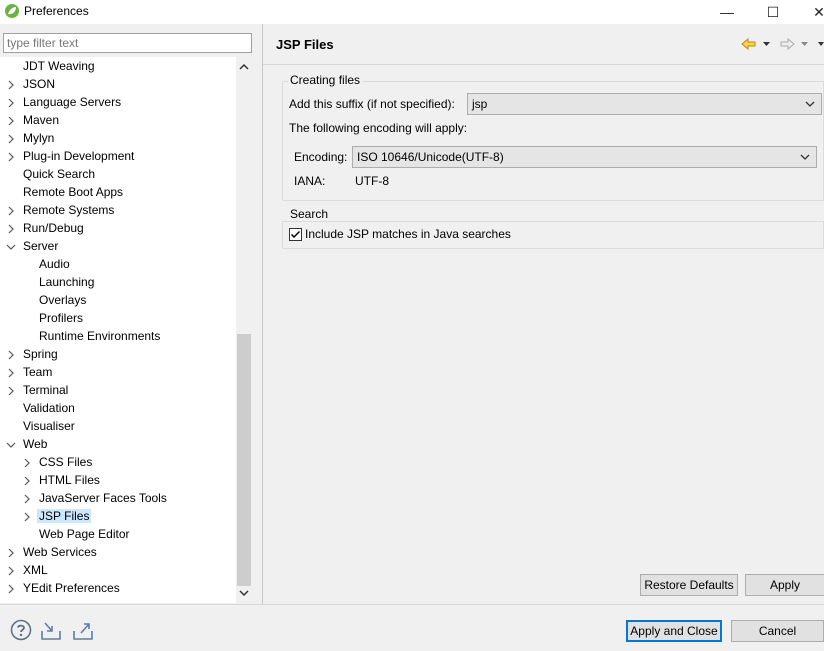 Image resolution: width=824 pixels, height=651 pixels. I want to click on suffix-value: jsp, so click(480, 104).